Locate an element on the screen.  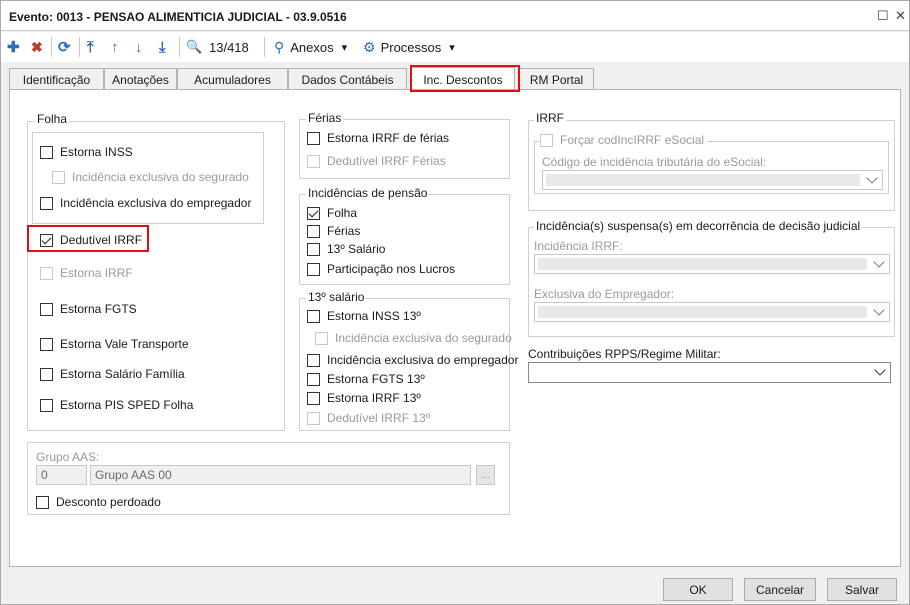
estorna-irrf-checkbox: Estorna IRRF is located at coordinates (86, 273).